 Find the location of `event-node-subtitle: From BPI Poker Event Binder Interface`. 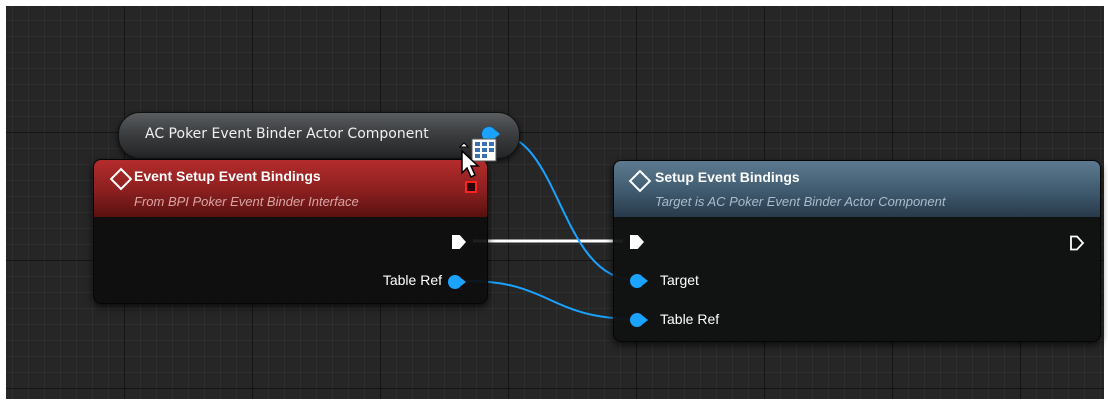

event-node-subtitle: From BPI Poker Event Binder Interface is located at coordinates (246, 201).